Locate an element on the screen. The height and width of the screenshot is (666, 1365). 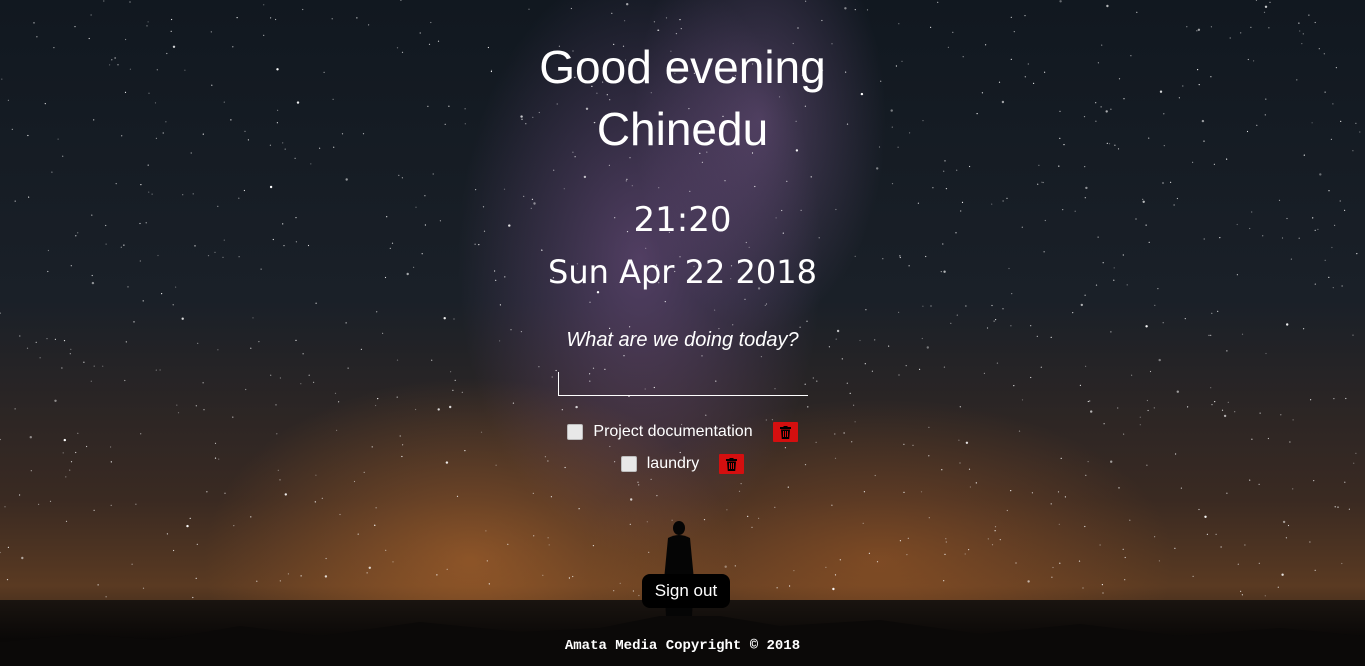
todo-item-text: Project documentation is located at coordinates (673, 431).